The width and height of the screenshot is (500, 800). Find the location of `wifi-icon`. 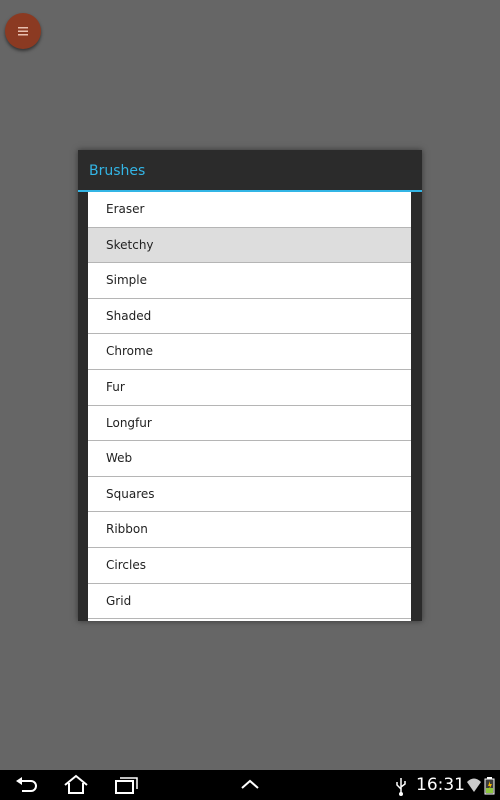

wifi-icon is located at coordinates (474, 785).